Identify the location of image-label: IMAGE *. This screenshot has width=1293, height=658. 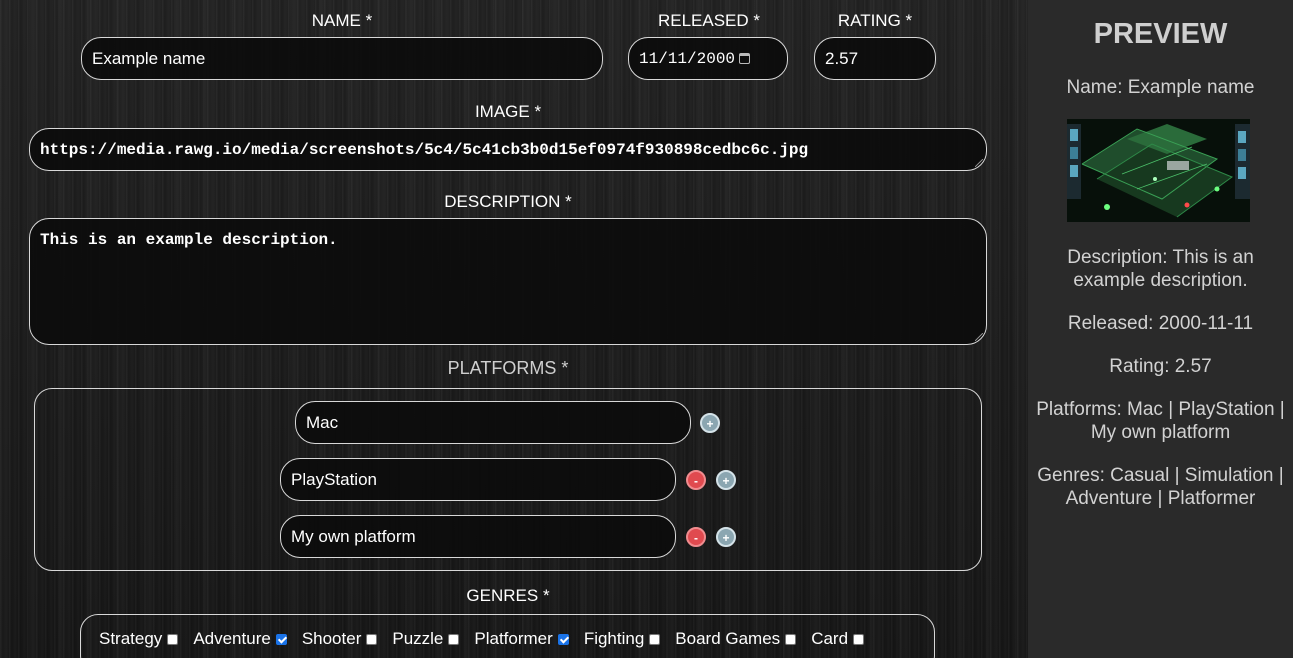
(508, 111).